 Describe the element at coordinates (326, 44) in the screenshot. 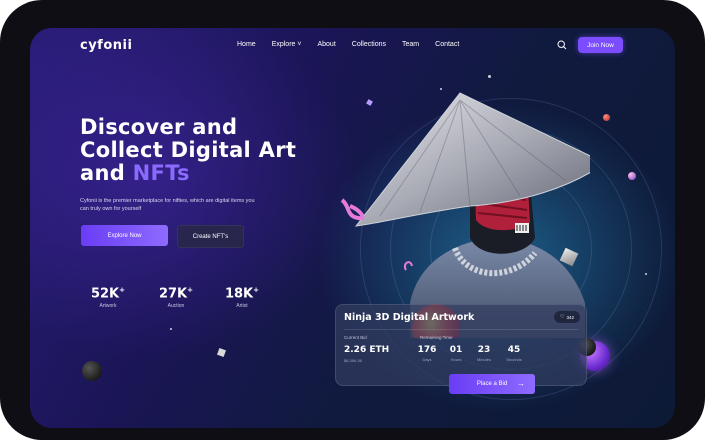

I see `nav-item-about: About` at that location.